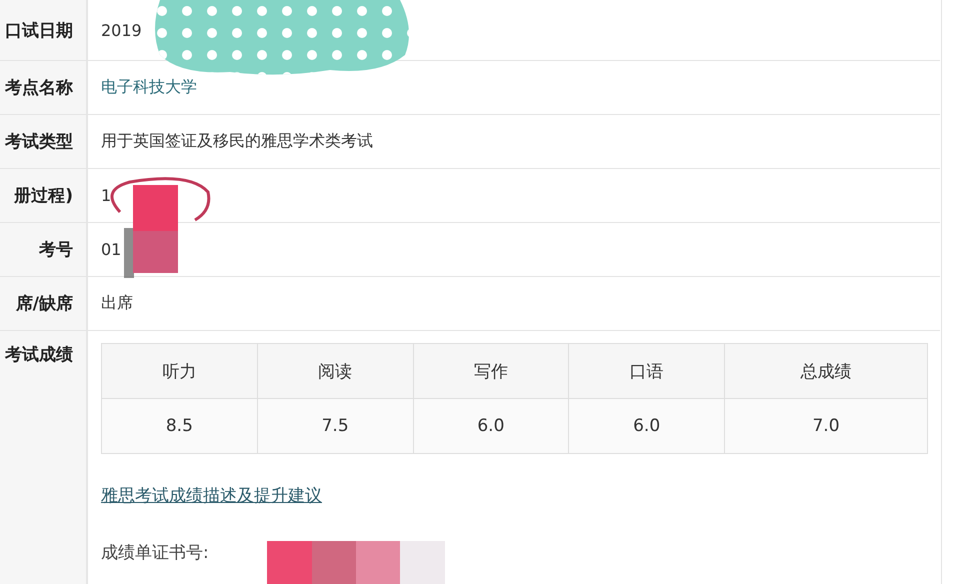  I want to click on table-header-cell: 总成绩, so click(826, 371).